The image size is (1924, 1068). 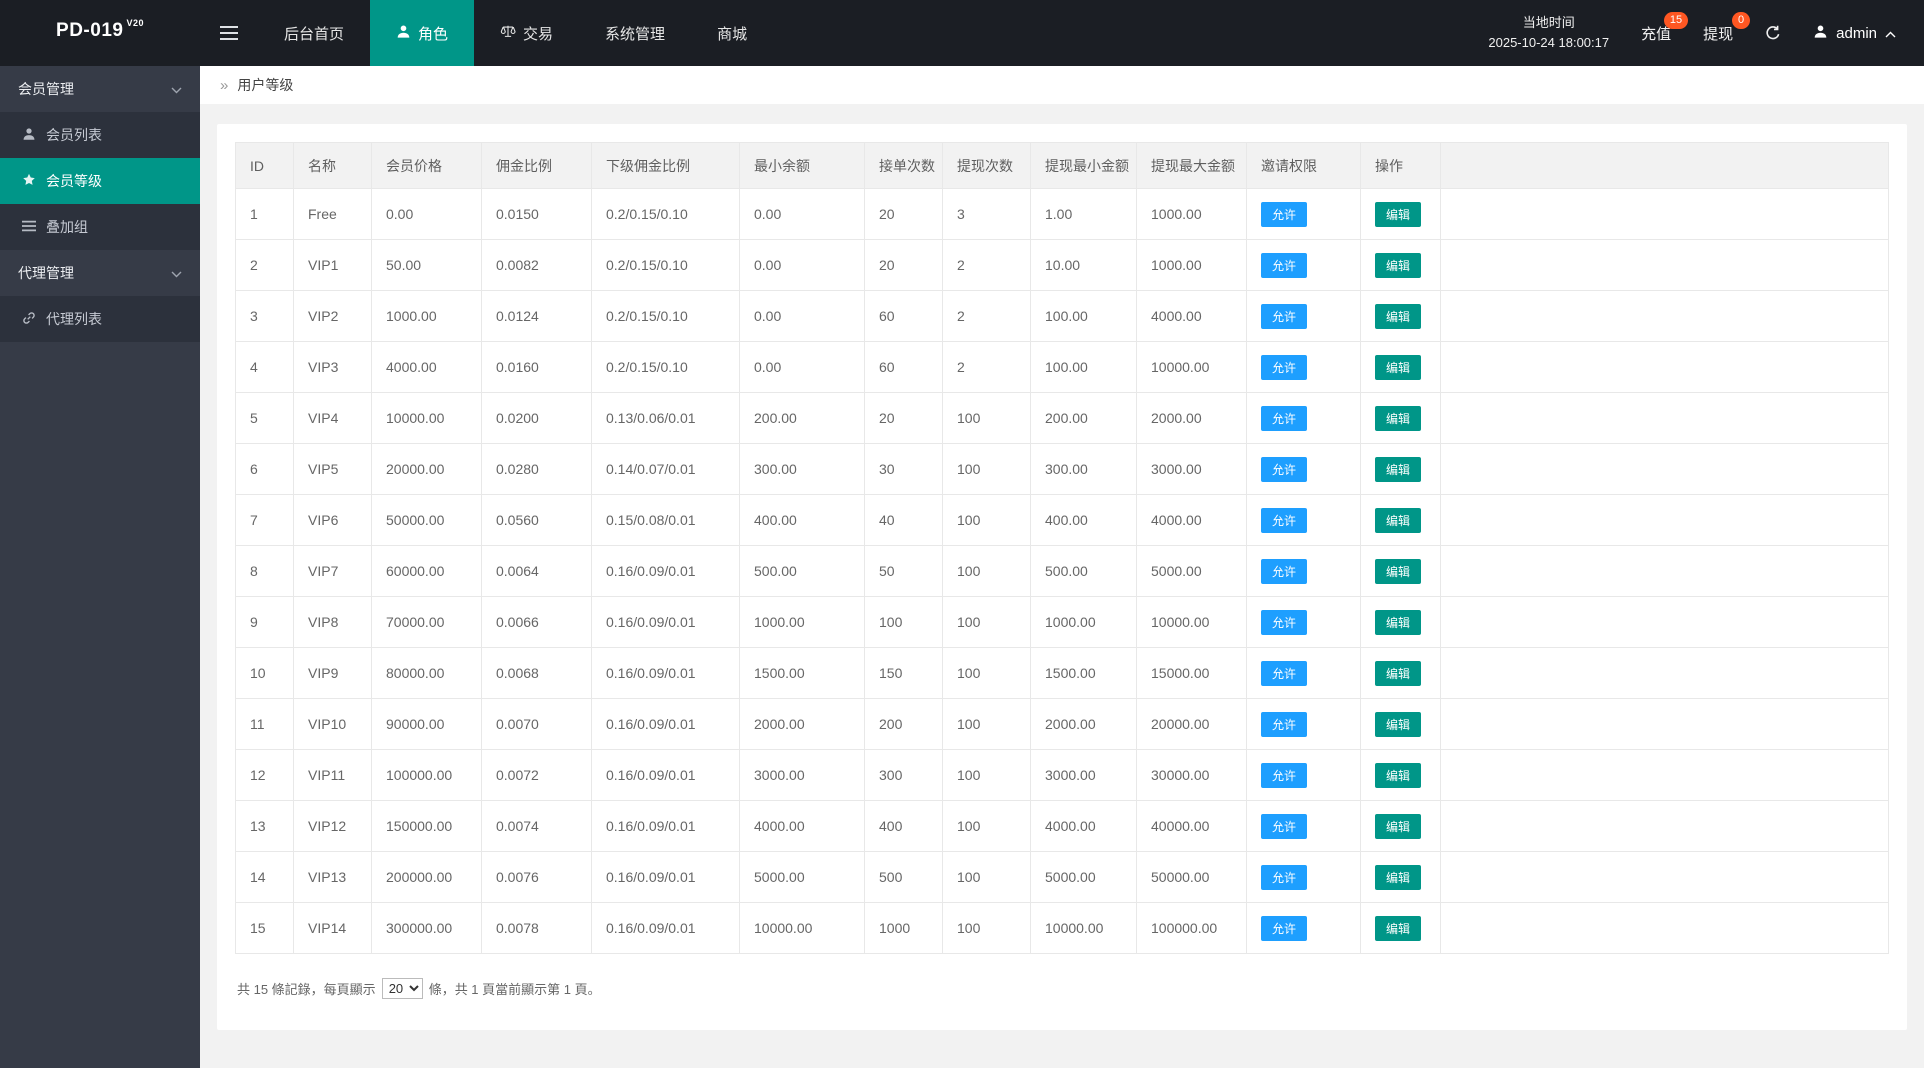 I want to click on cell-id: 4, so click(x=264, y=367).